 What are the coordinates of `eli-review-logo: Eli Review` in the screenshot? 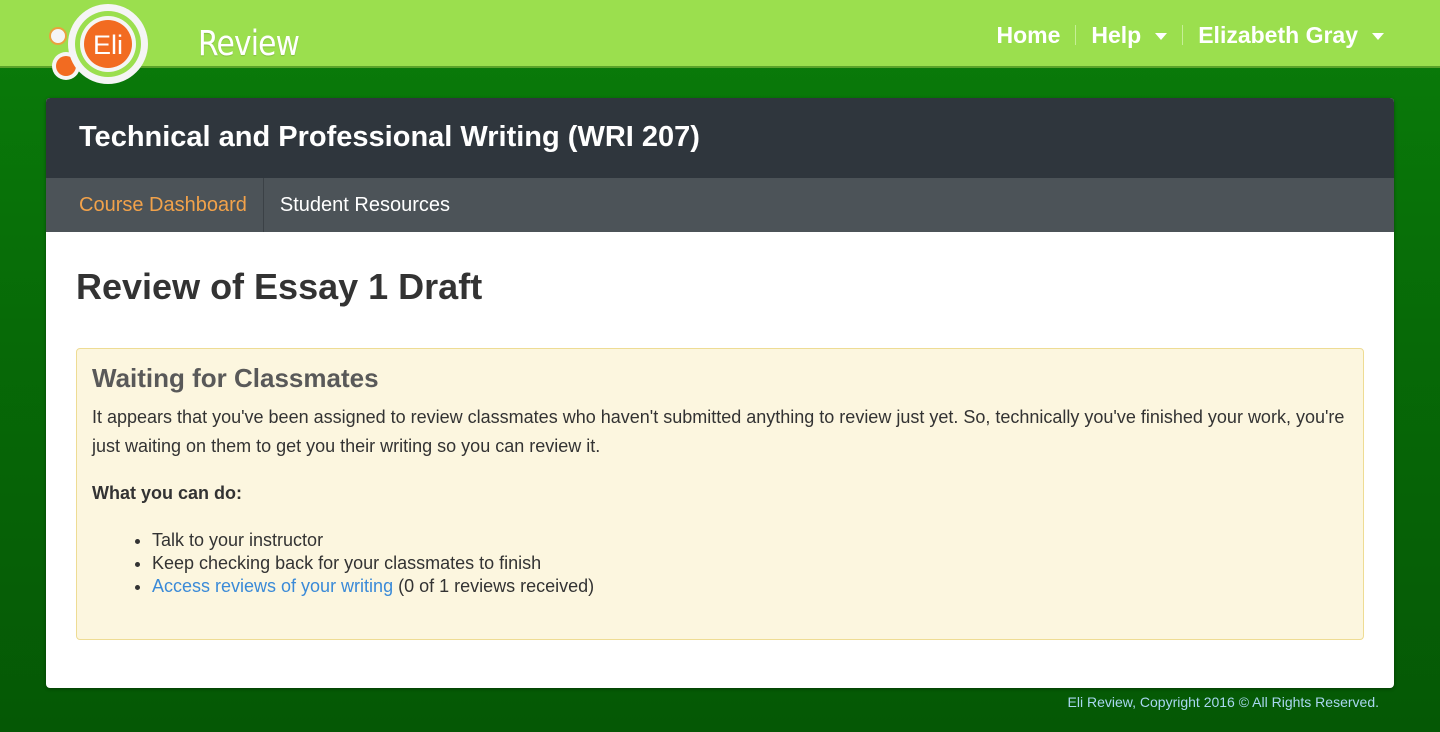 It's located at (173, 43).